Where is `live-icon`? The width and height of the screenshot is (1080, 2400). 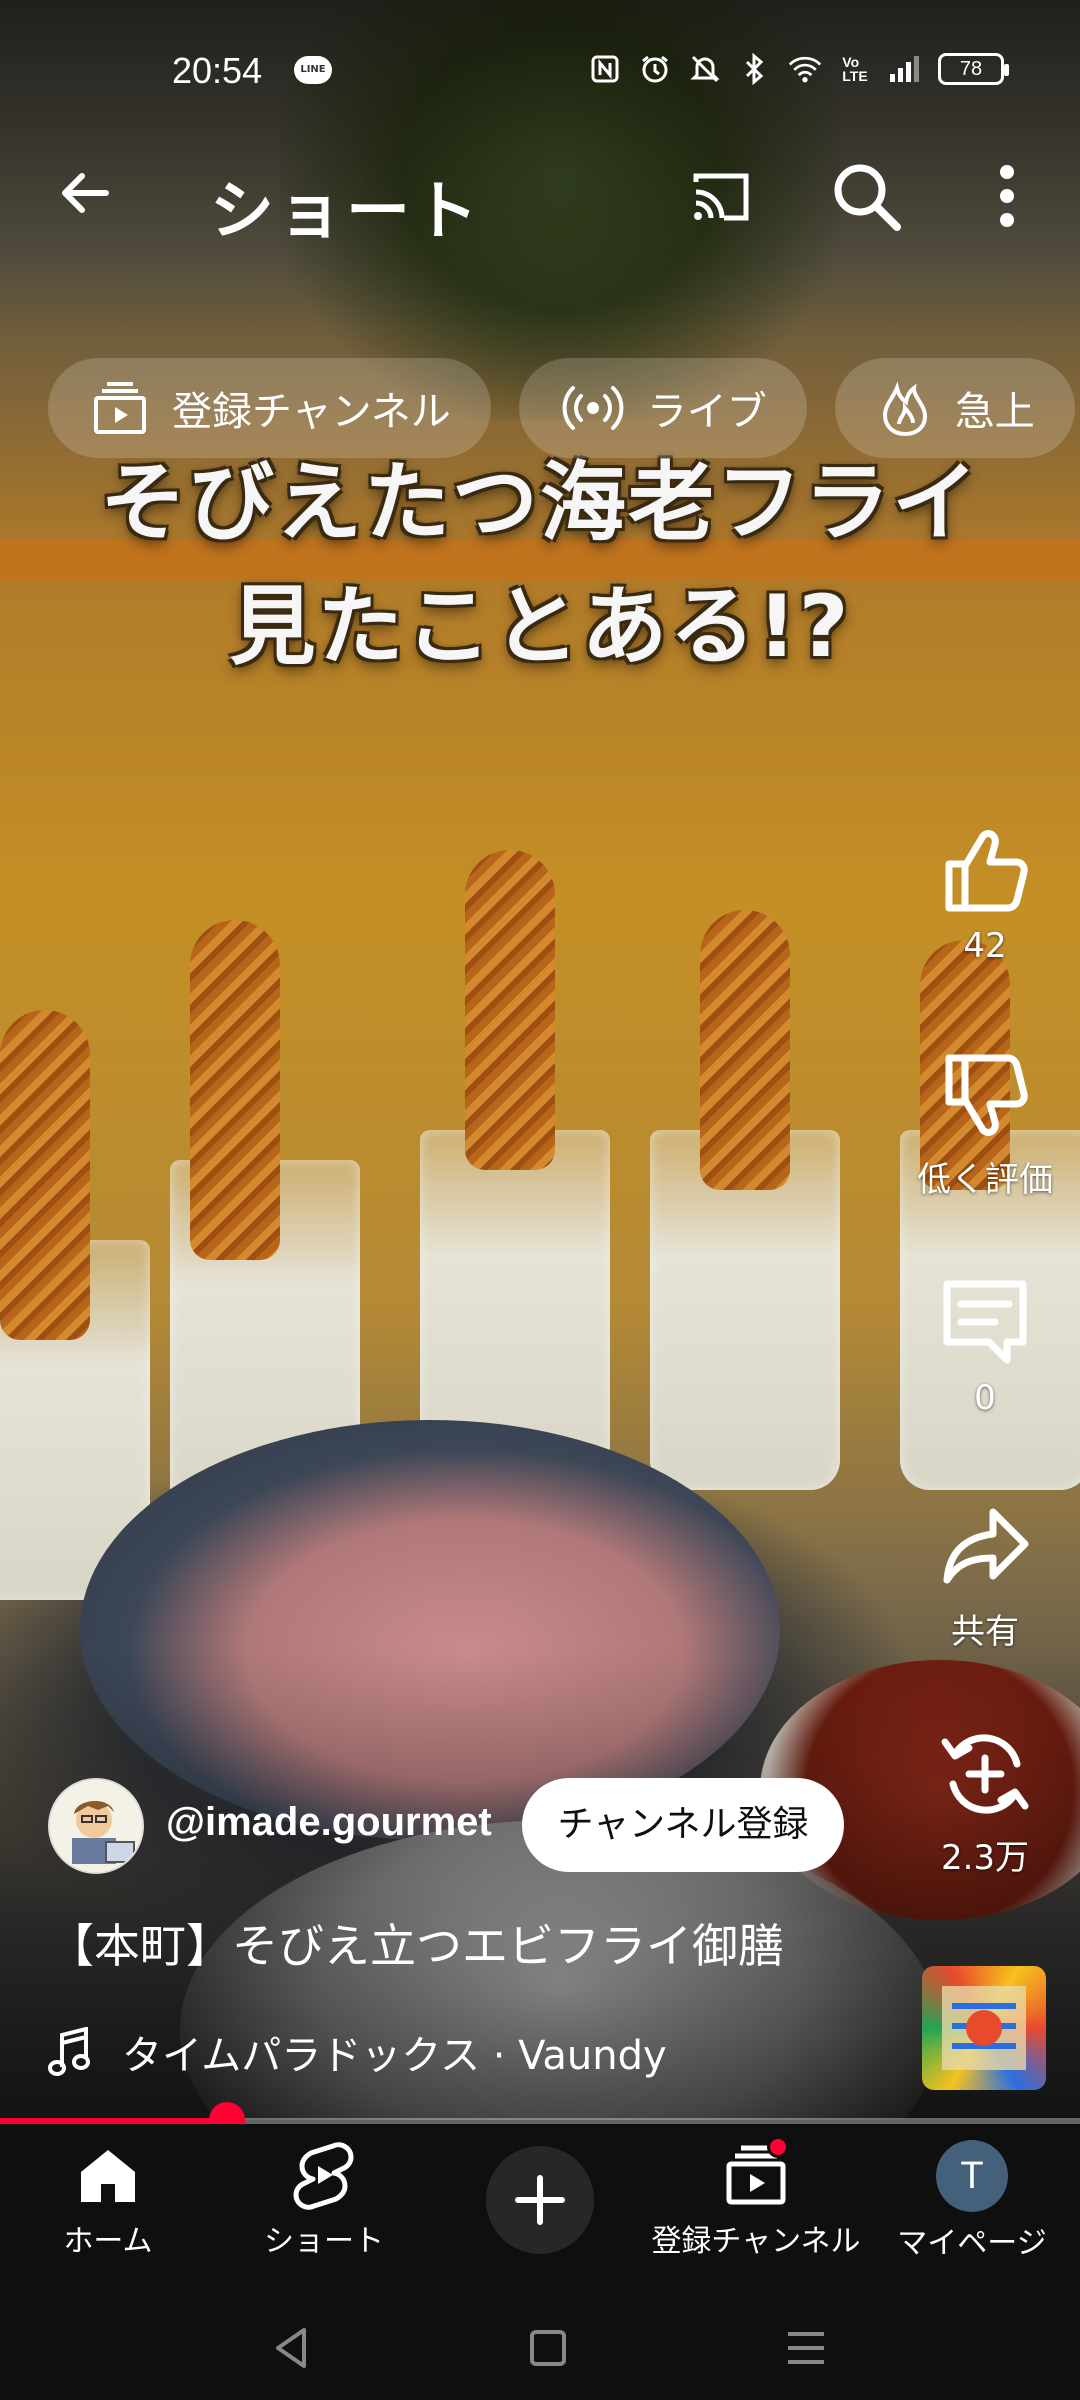 live-icon is located at coordinates (593, 408).